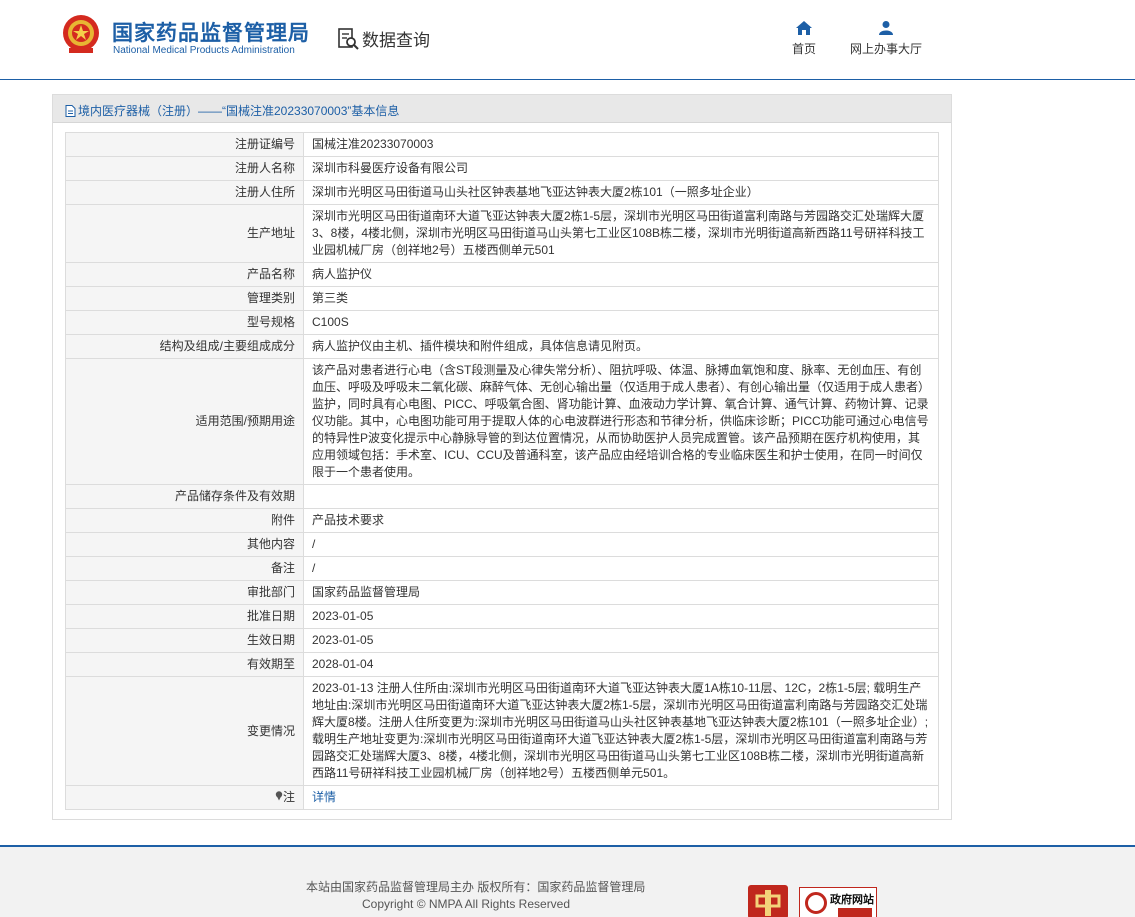 The image size is (1135, 917). I want to click on table-row: 注册人名称 深圳市科曼医疗设备有限公司, so click(502, 168).